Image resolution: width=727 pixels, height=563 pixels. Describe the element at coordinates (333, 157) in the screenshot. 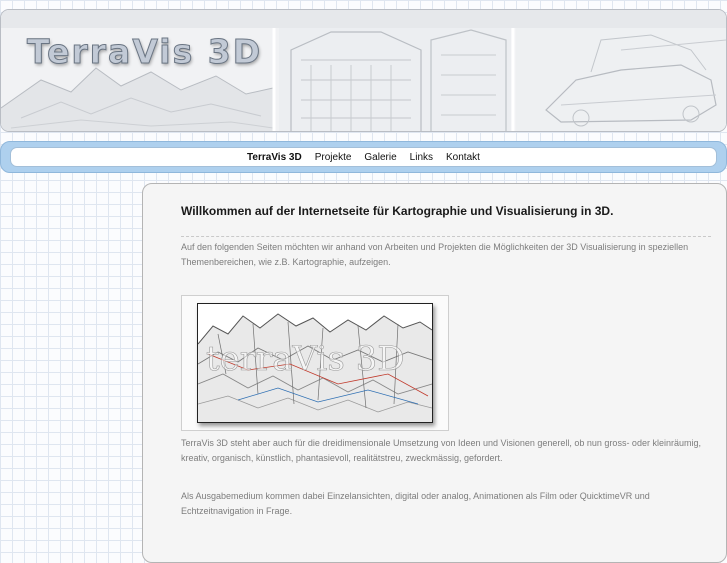

I see `nav-link-projekte: Projekte` at that location.